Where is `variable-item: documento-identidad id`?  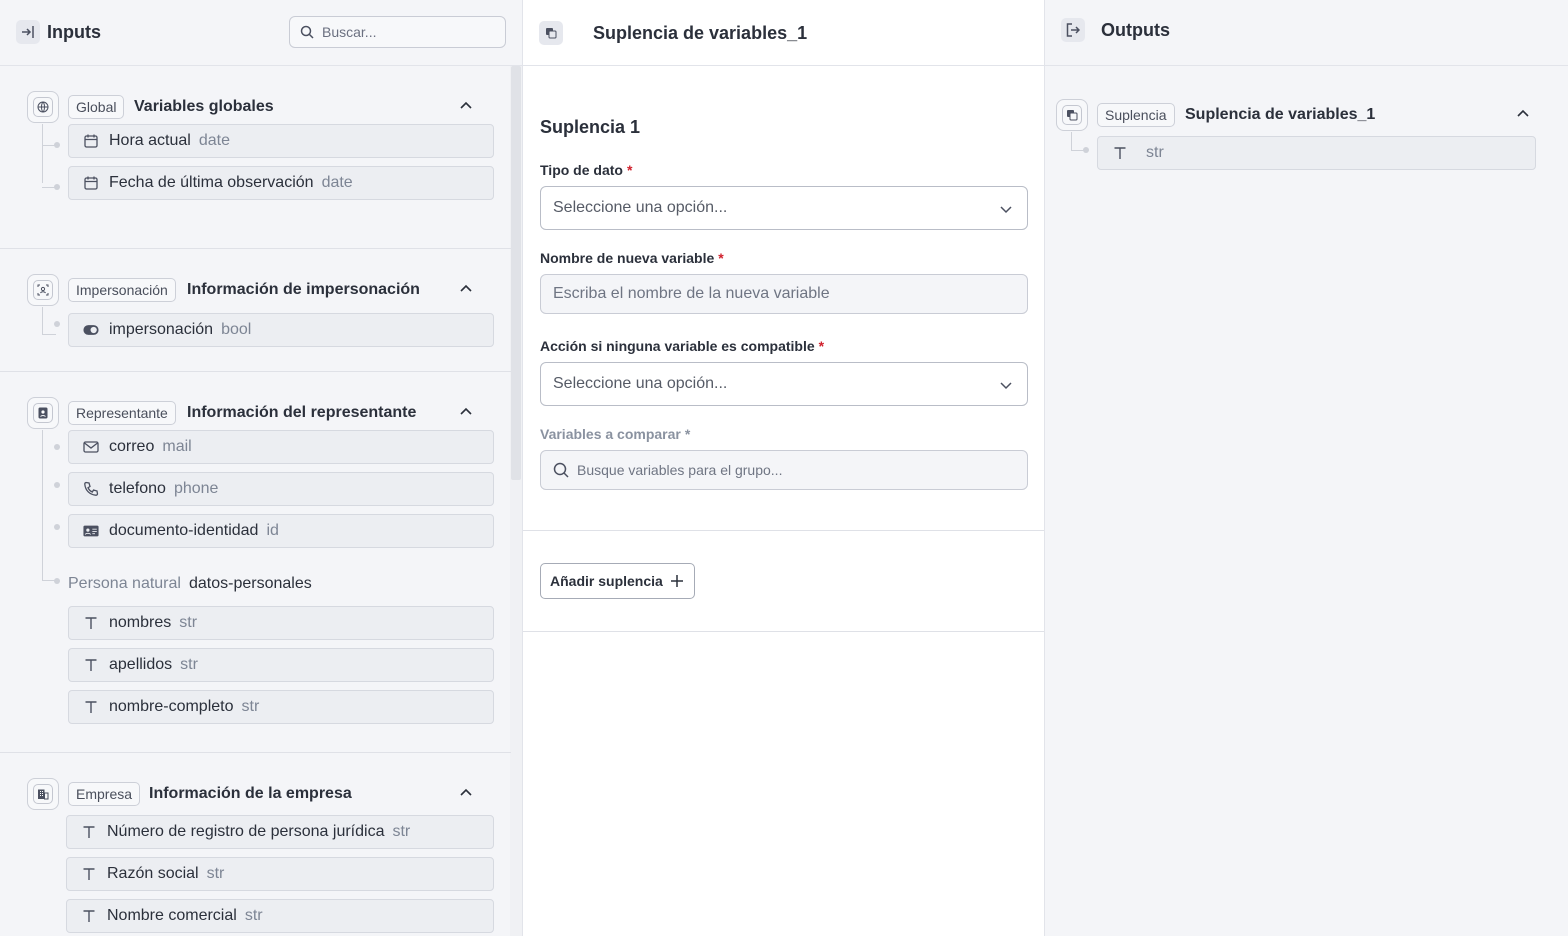 variable-item: documento-identidad id is located at coordinates (281, 531).